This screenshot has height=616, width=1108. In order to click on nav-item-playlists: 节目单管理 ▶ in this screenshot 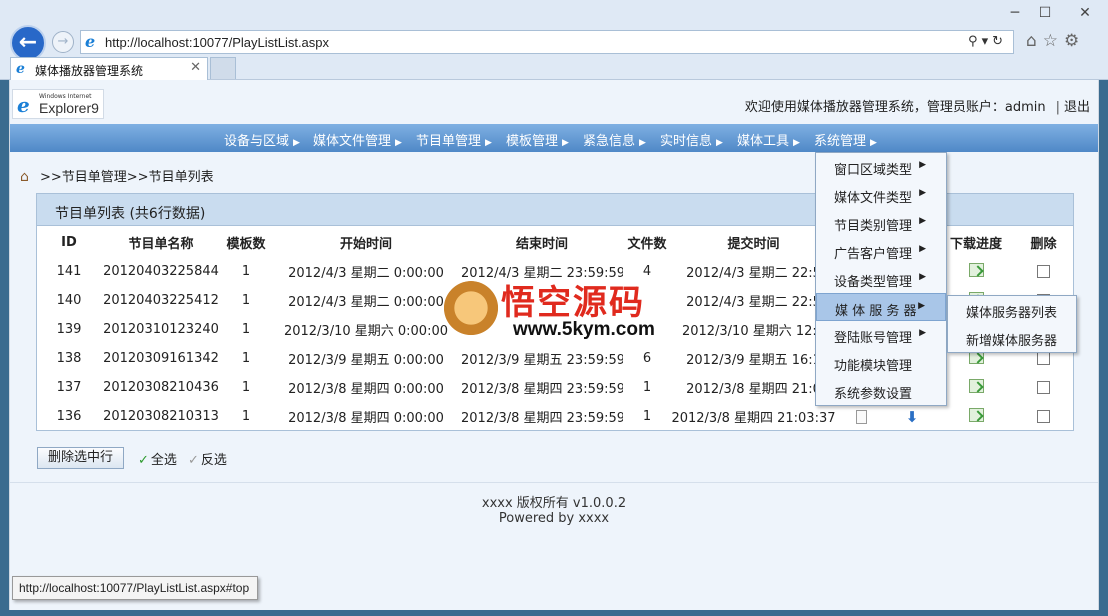, I will do `click(454, 139)`.